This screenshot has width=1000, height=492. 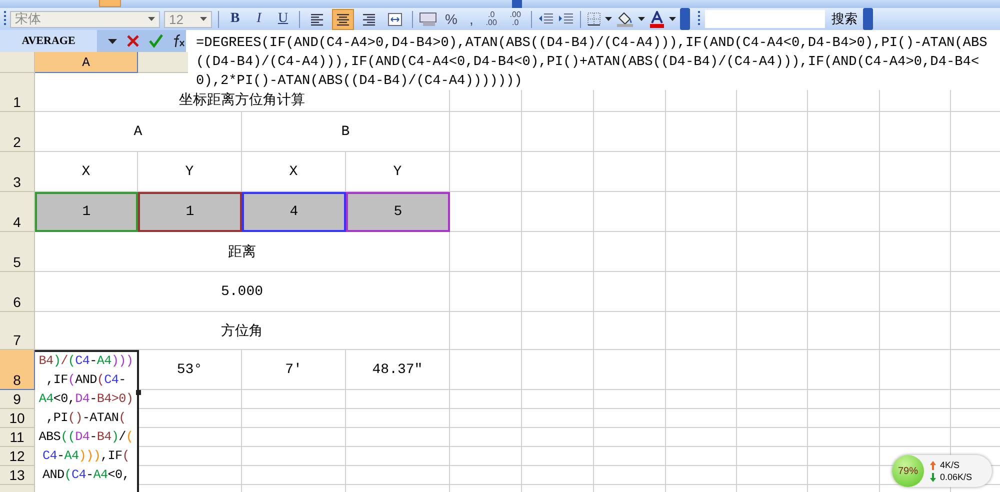 What do you see at coordinates (86, 380) in the screenshot?
I see `formula-line: ,IF(AND(C4-` at bounding box center [86, 380].